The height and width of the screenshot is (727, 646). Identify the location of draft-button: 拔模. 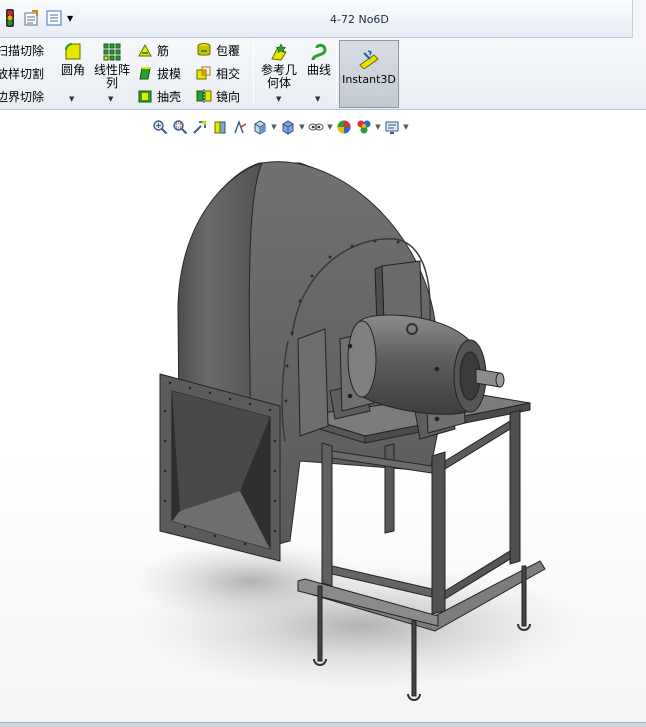
(159, 73).